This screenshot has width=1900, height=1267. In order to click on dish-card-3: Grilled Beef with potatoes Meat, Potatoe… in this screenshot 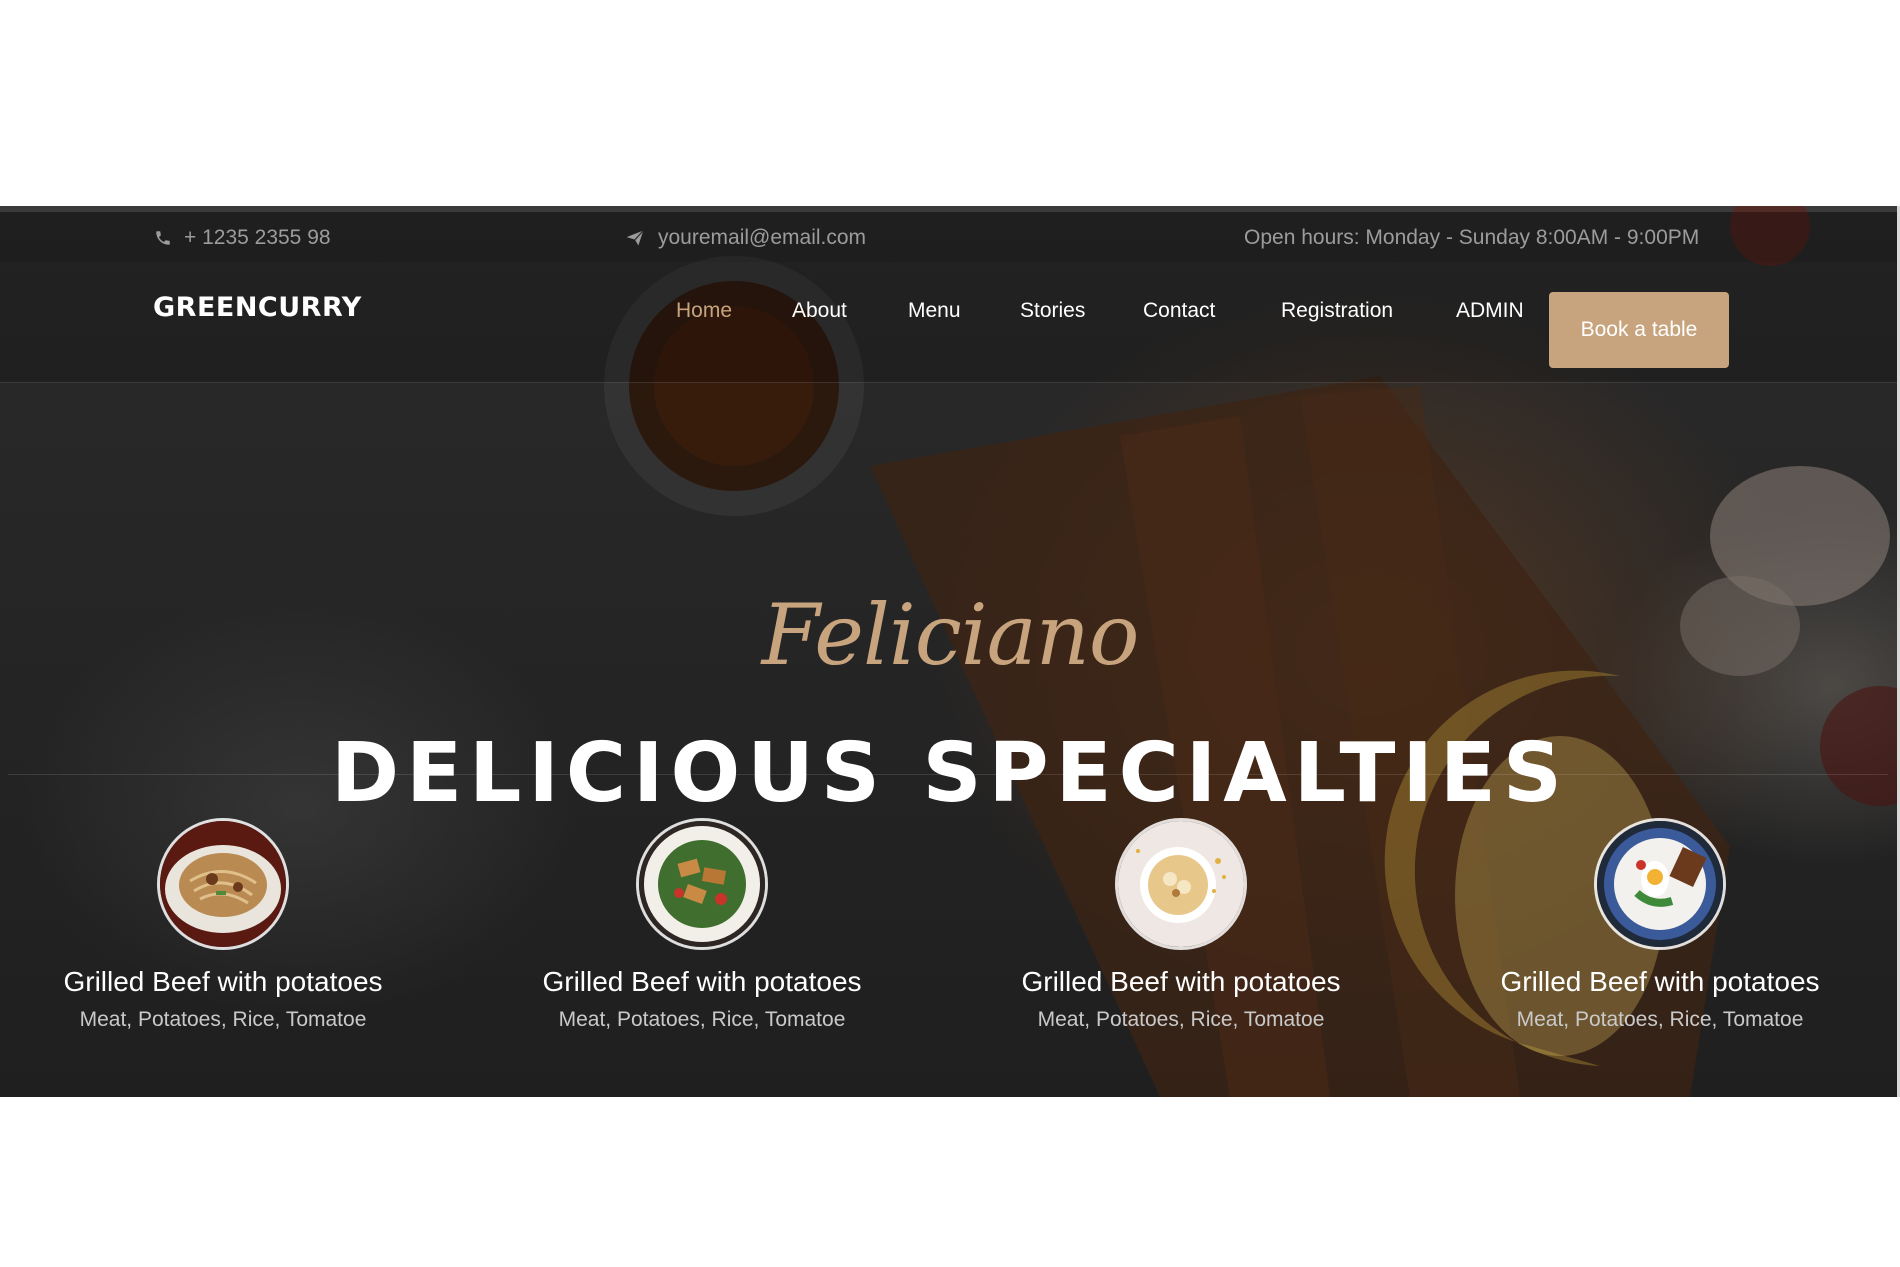, I will do `click(1181, 925)`.